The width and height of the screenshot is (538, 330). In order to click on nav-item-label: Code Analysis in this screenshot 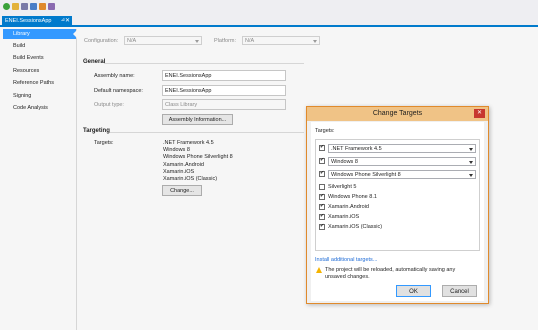, I will do `click(30, 107)`.